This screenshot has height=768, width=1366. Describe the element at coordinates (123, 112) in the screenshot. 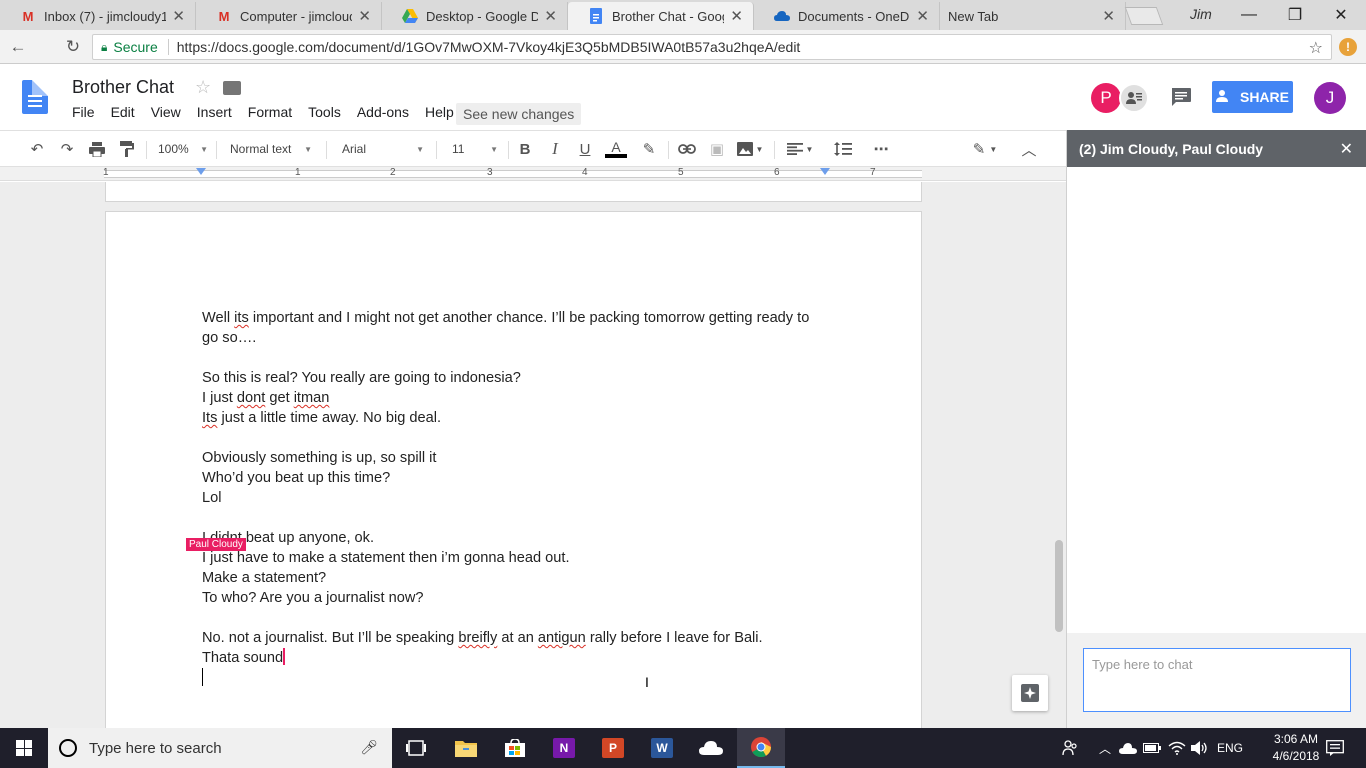

I see `menu-edit: Edit` at that location.